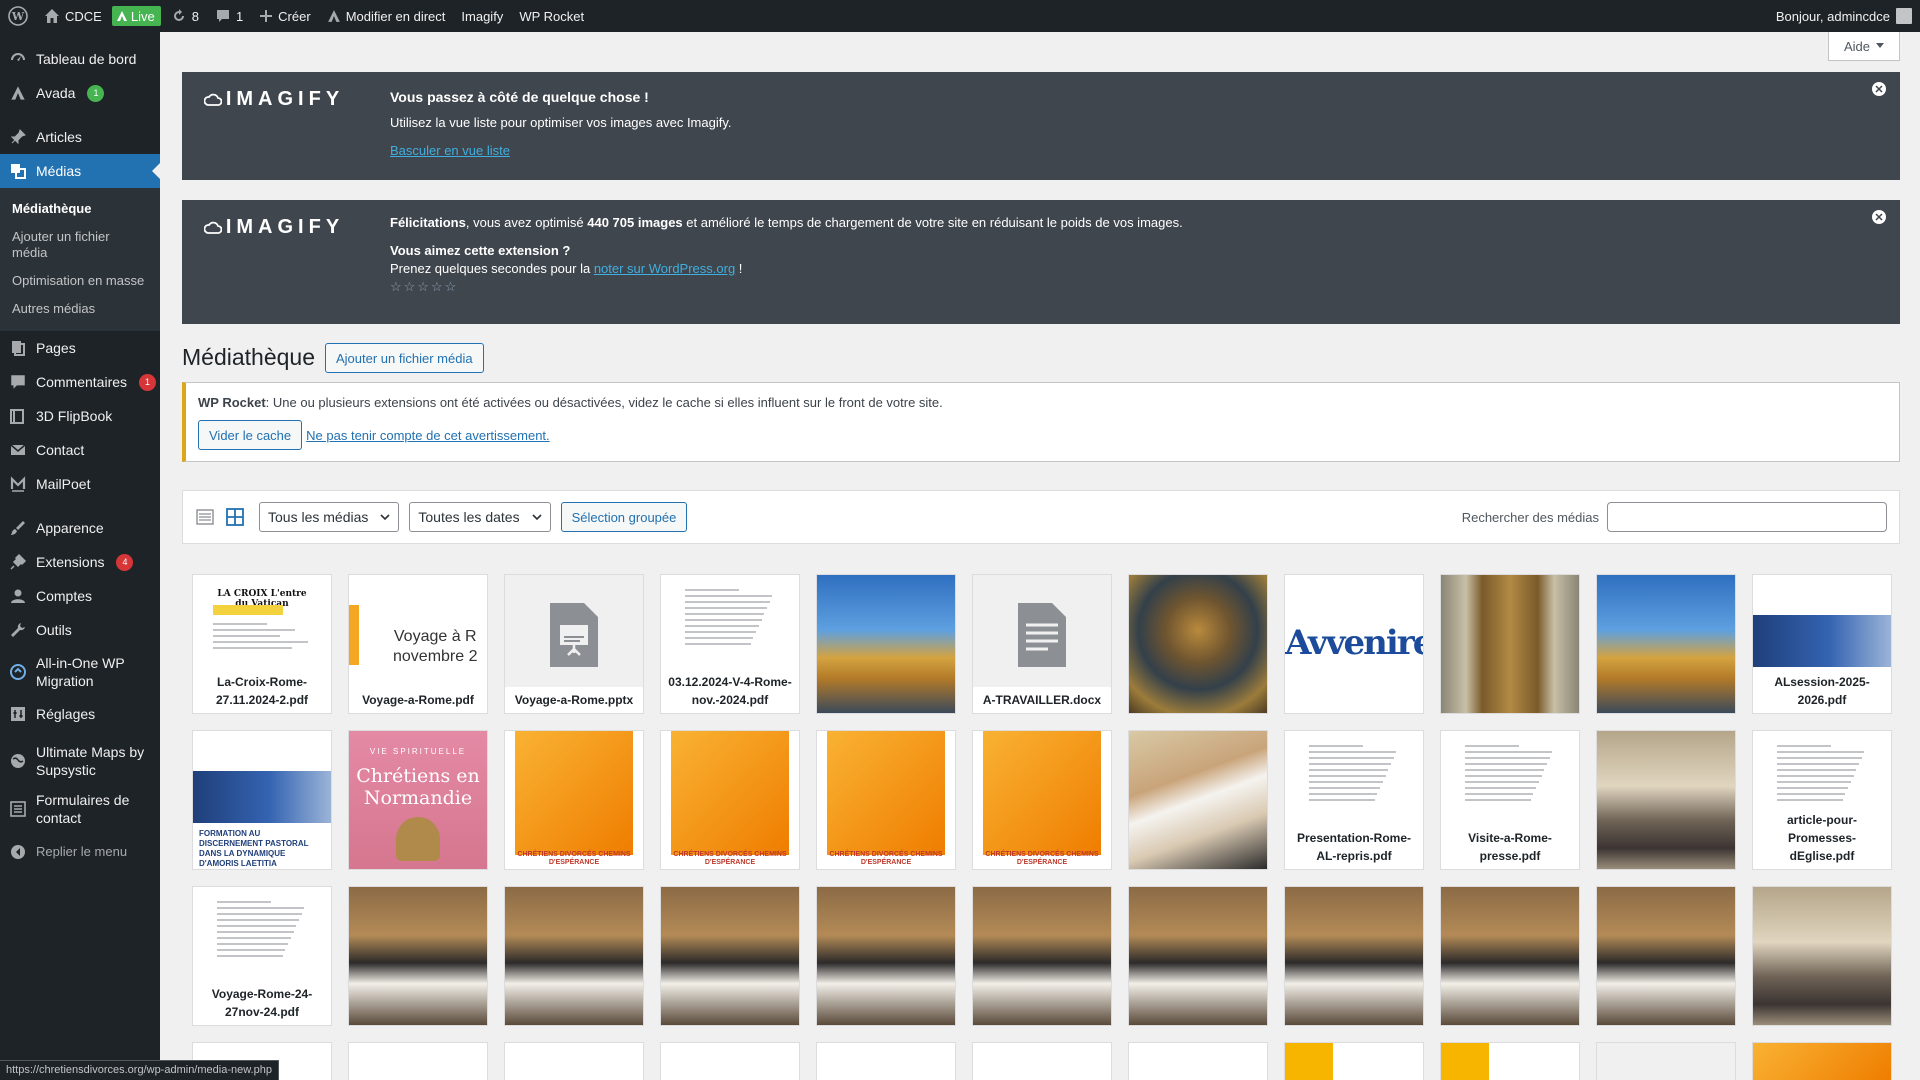 The width and height of the screenshot is (1920, 1080). What do you see at coordinates (80, 630) in the screenshot?
I see `sidebar-item-tools: Outils` at bounding box center [80, 630].